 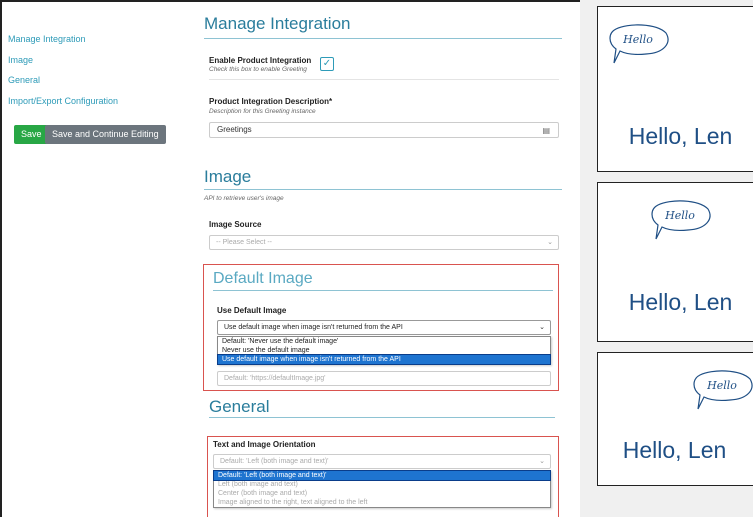 I want to click on dropdown-option: Default: 'Never use the default image', so click(x=384, y=341).